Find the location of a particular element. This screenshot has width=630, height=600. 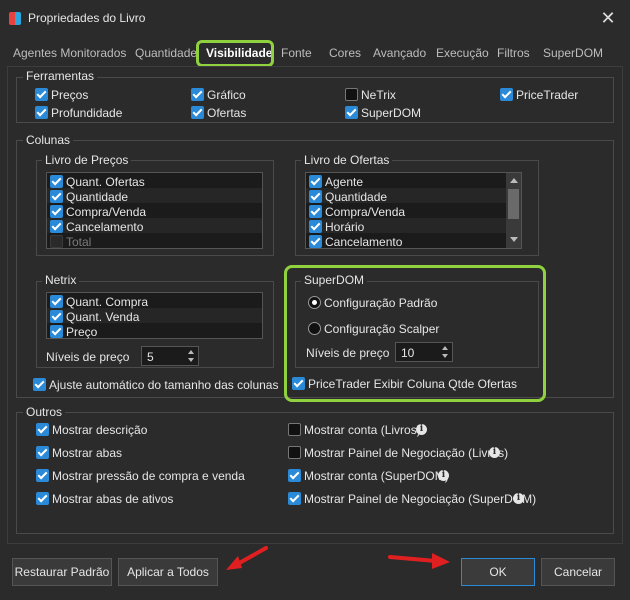

tab-avancado: Avançado is located at coordinates (399, 53).